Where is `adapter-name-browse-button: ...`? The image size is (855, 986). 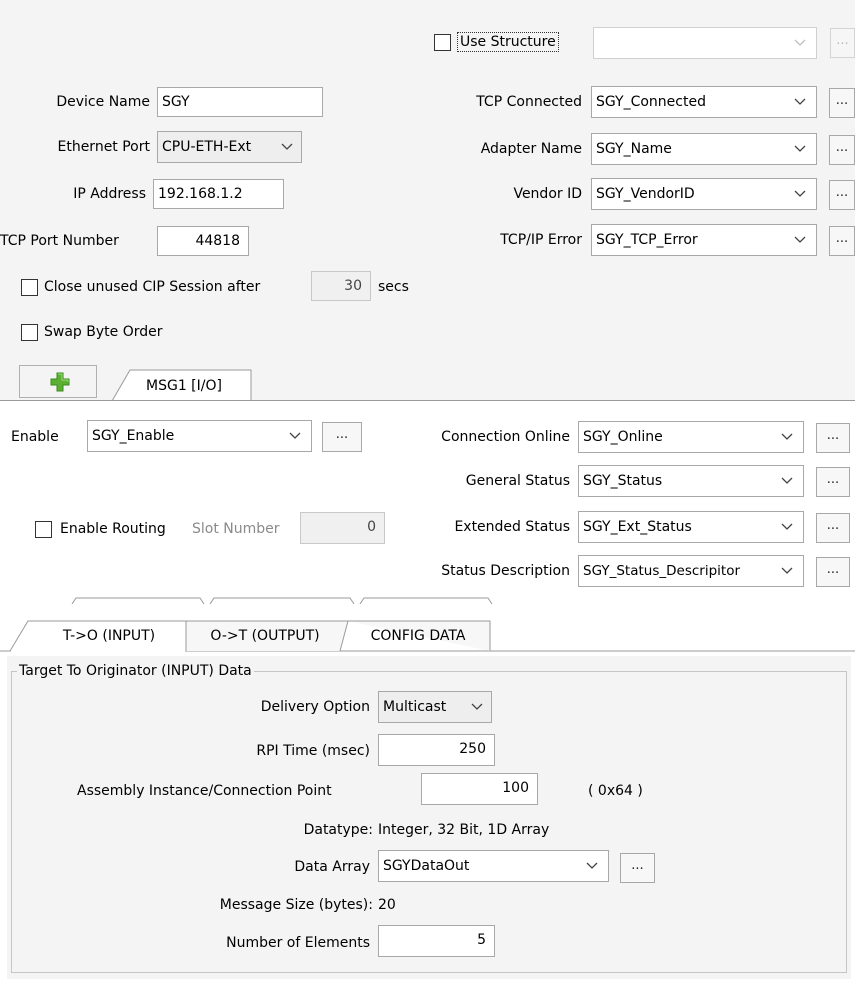 adapter-name-browse-button: ... is located at coordinates (842, 150).